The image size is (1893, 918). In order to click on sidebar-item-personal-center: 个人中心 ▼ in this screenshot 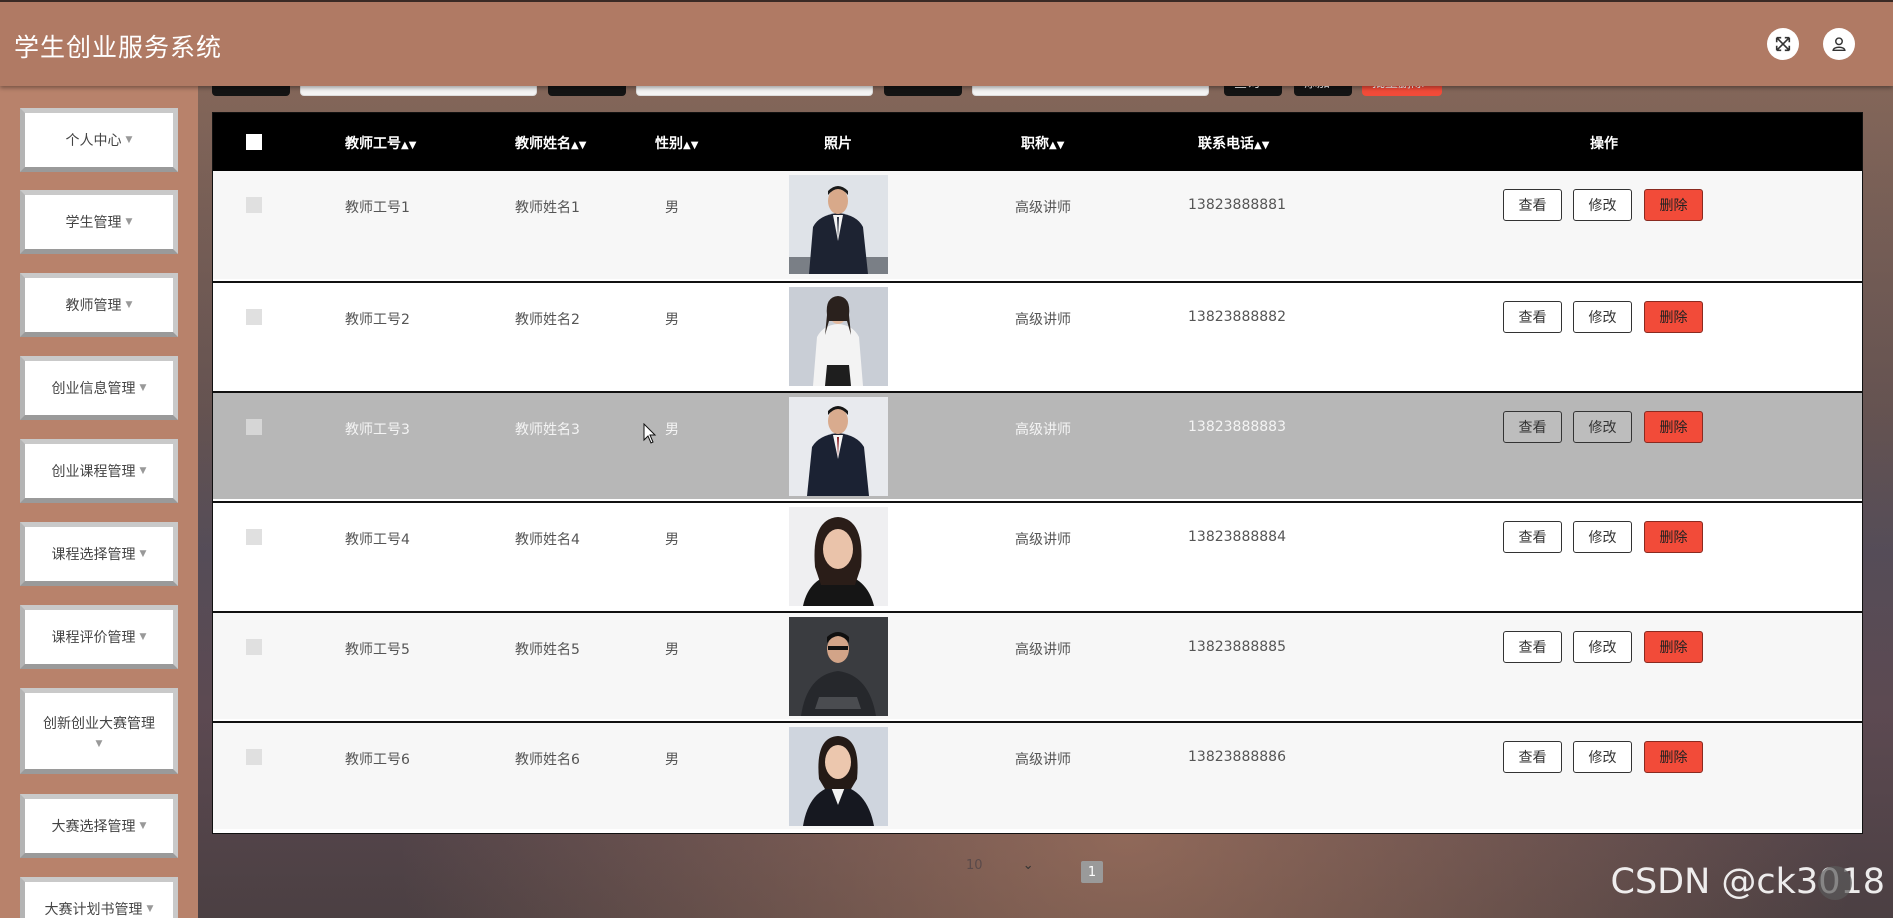, I will do `click(99, 140)`.